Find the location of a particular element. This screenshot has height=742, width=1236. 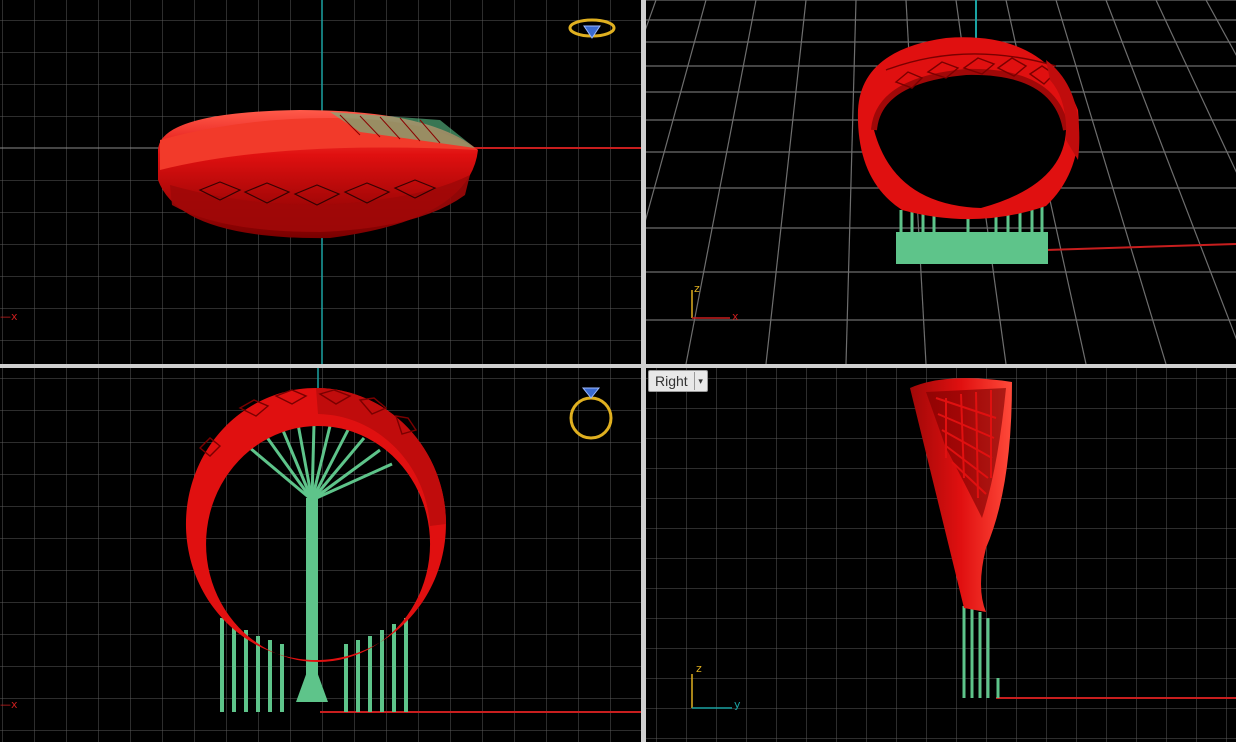

viewport-label-right: Right ▾ is located at coordinates (678, 381).